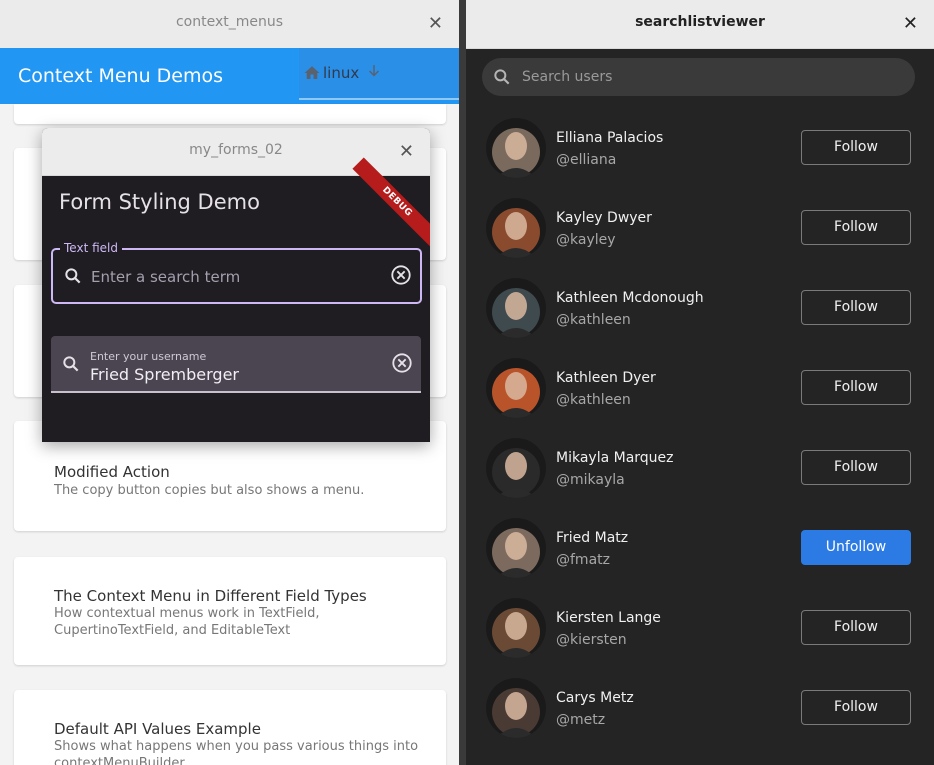  Describe the element at coordinates (700, 552) in the screenshot. I see `user-row: Fried Matz @fmatz Unfollow` at that location.